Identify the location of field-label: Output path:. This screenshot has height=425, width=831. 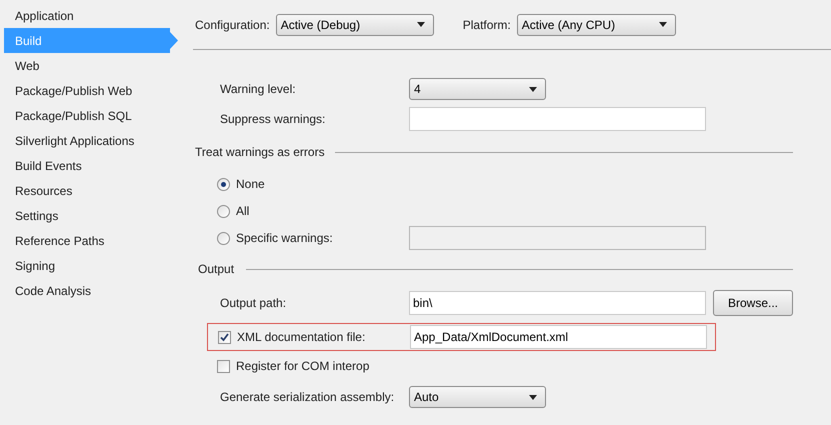
(254, 303).